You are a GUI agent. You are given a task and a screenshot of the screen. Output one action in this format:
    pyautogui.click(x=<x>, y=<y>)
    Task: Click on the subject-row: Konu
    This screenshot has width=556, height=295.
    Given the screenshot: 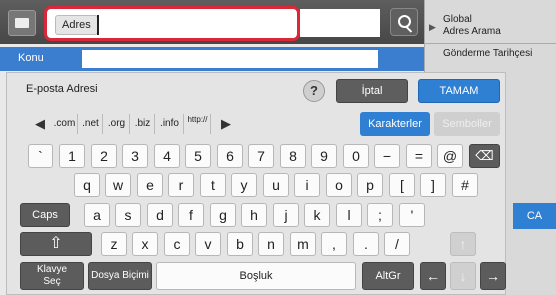 What is the action you would take?
    pyautogui.click(x=212, y=59)
    